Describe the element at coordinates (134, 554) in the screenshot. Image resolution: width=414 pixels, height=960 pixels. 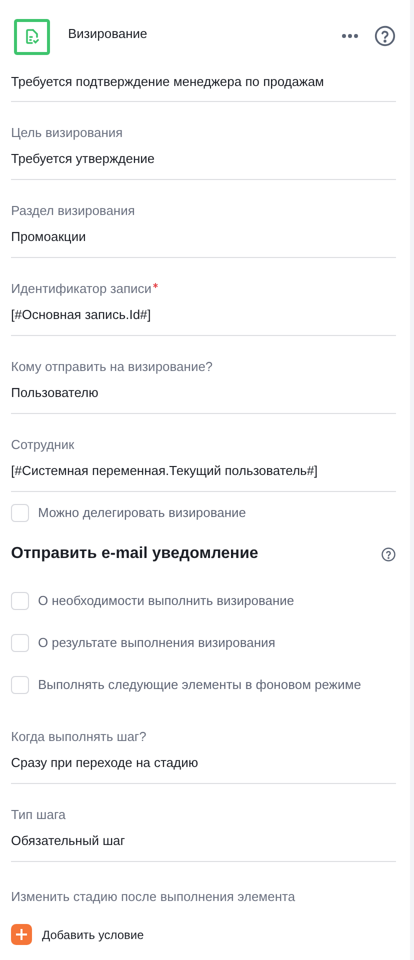
I see `section-heading: Отправить e-mail уведомление` at that location.